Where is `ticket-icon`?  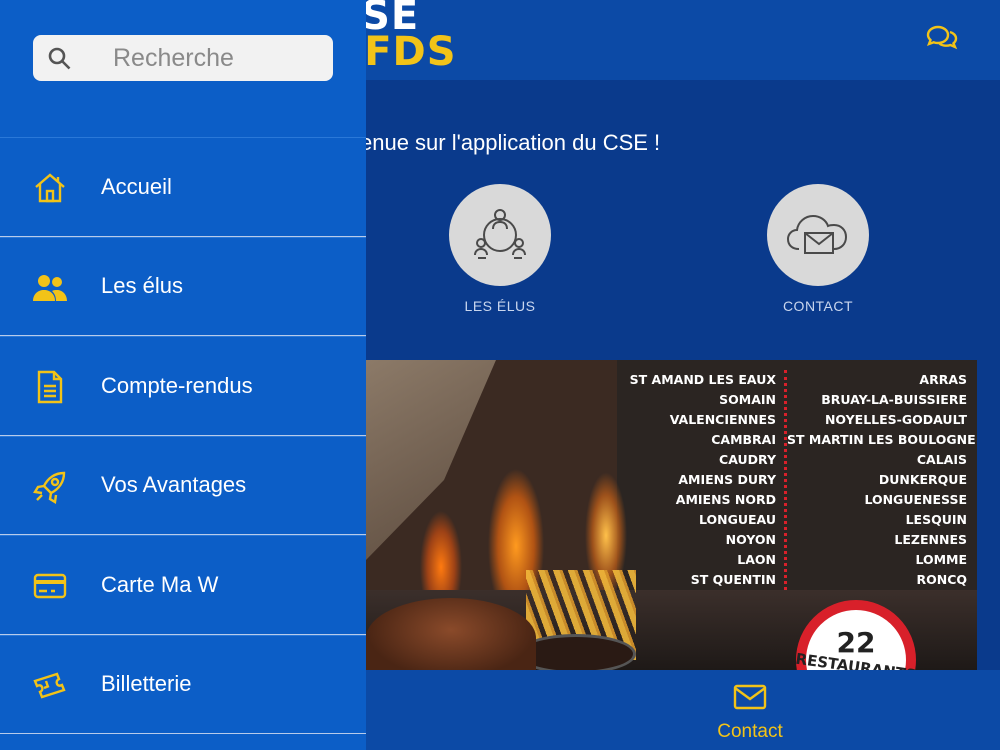
ticket-icon is located at coordinates (50, 686).